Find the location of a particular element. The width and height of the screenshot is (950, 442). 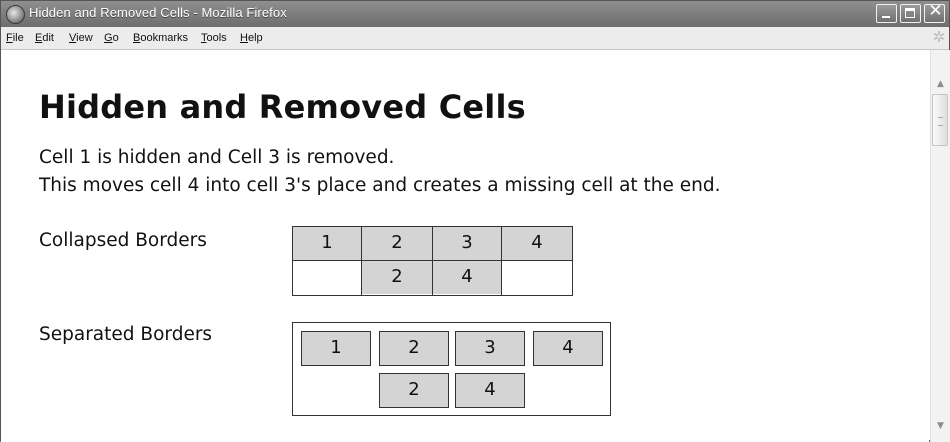

collapsed-borders-label: Collapsed Borders is located at coordinates (123, 240).